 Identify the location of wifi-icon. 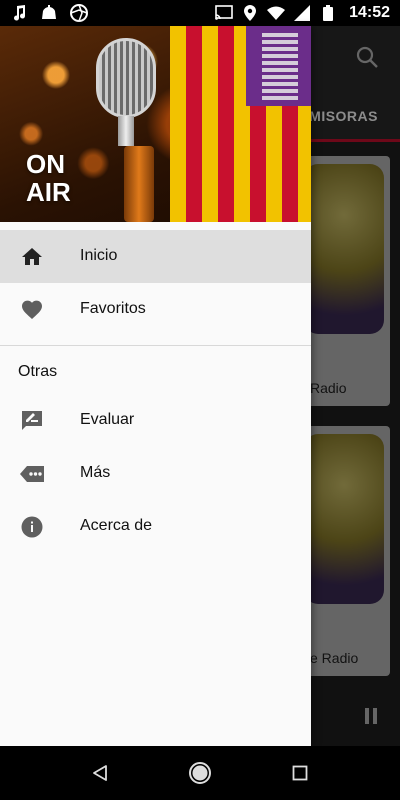
(276, 13).